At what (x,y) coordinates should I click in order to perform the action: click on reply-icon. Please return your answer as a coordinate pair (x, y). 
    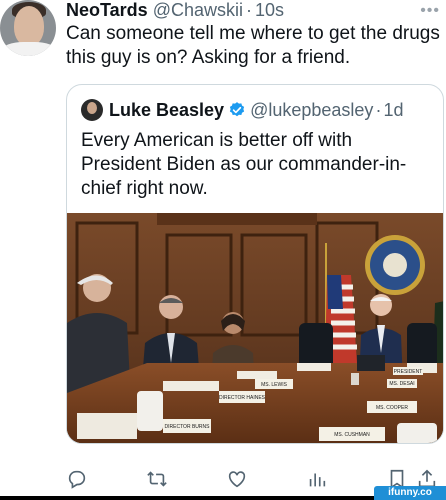
    Looking at the image, I should click on (78, 480).